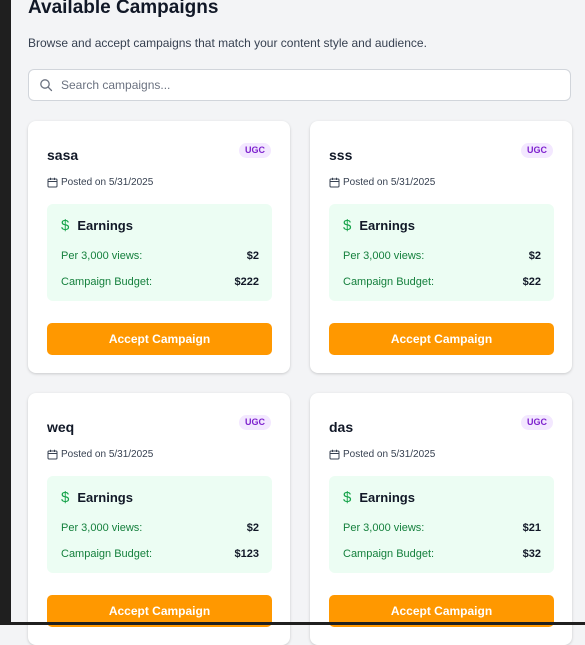 This screenshot has width=585, height=645. I want to click on budget-value: $222, so click(246, 282).